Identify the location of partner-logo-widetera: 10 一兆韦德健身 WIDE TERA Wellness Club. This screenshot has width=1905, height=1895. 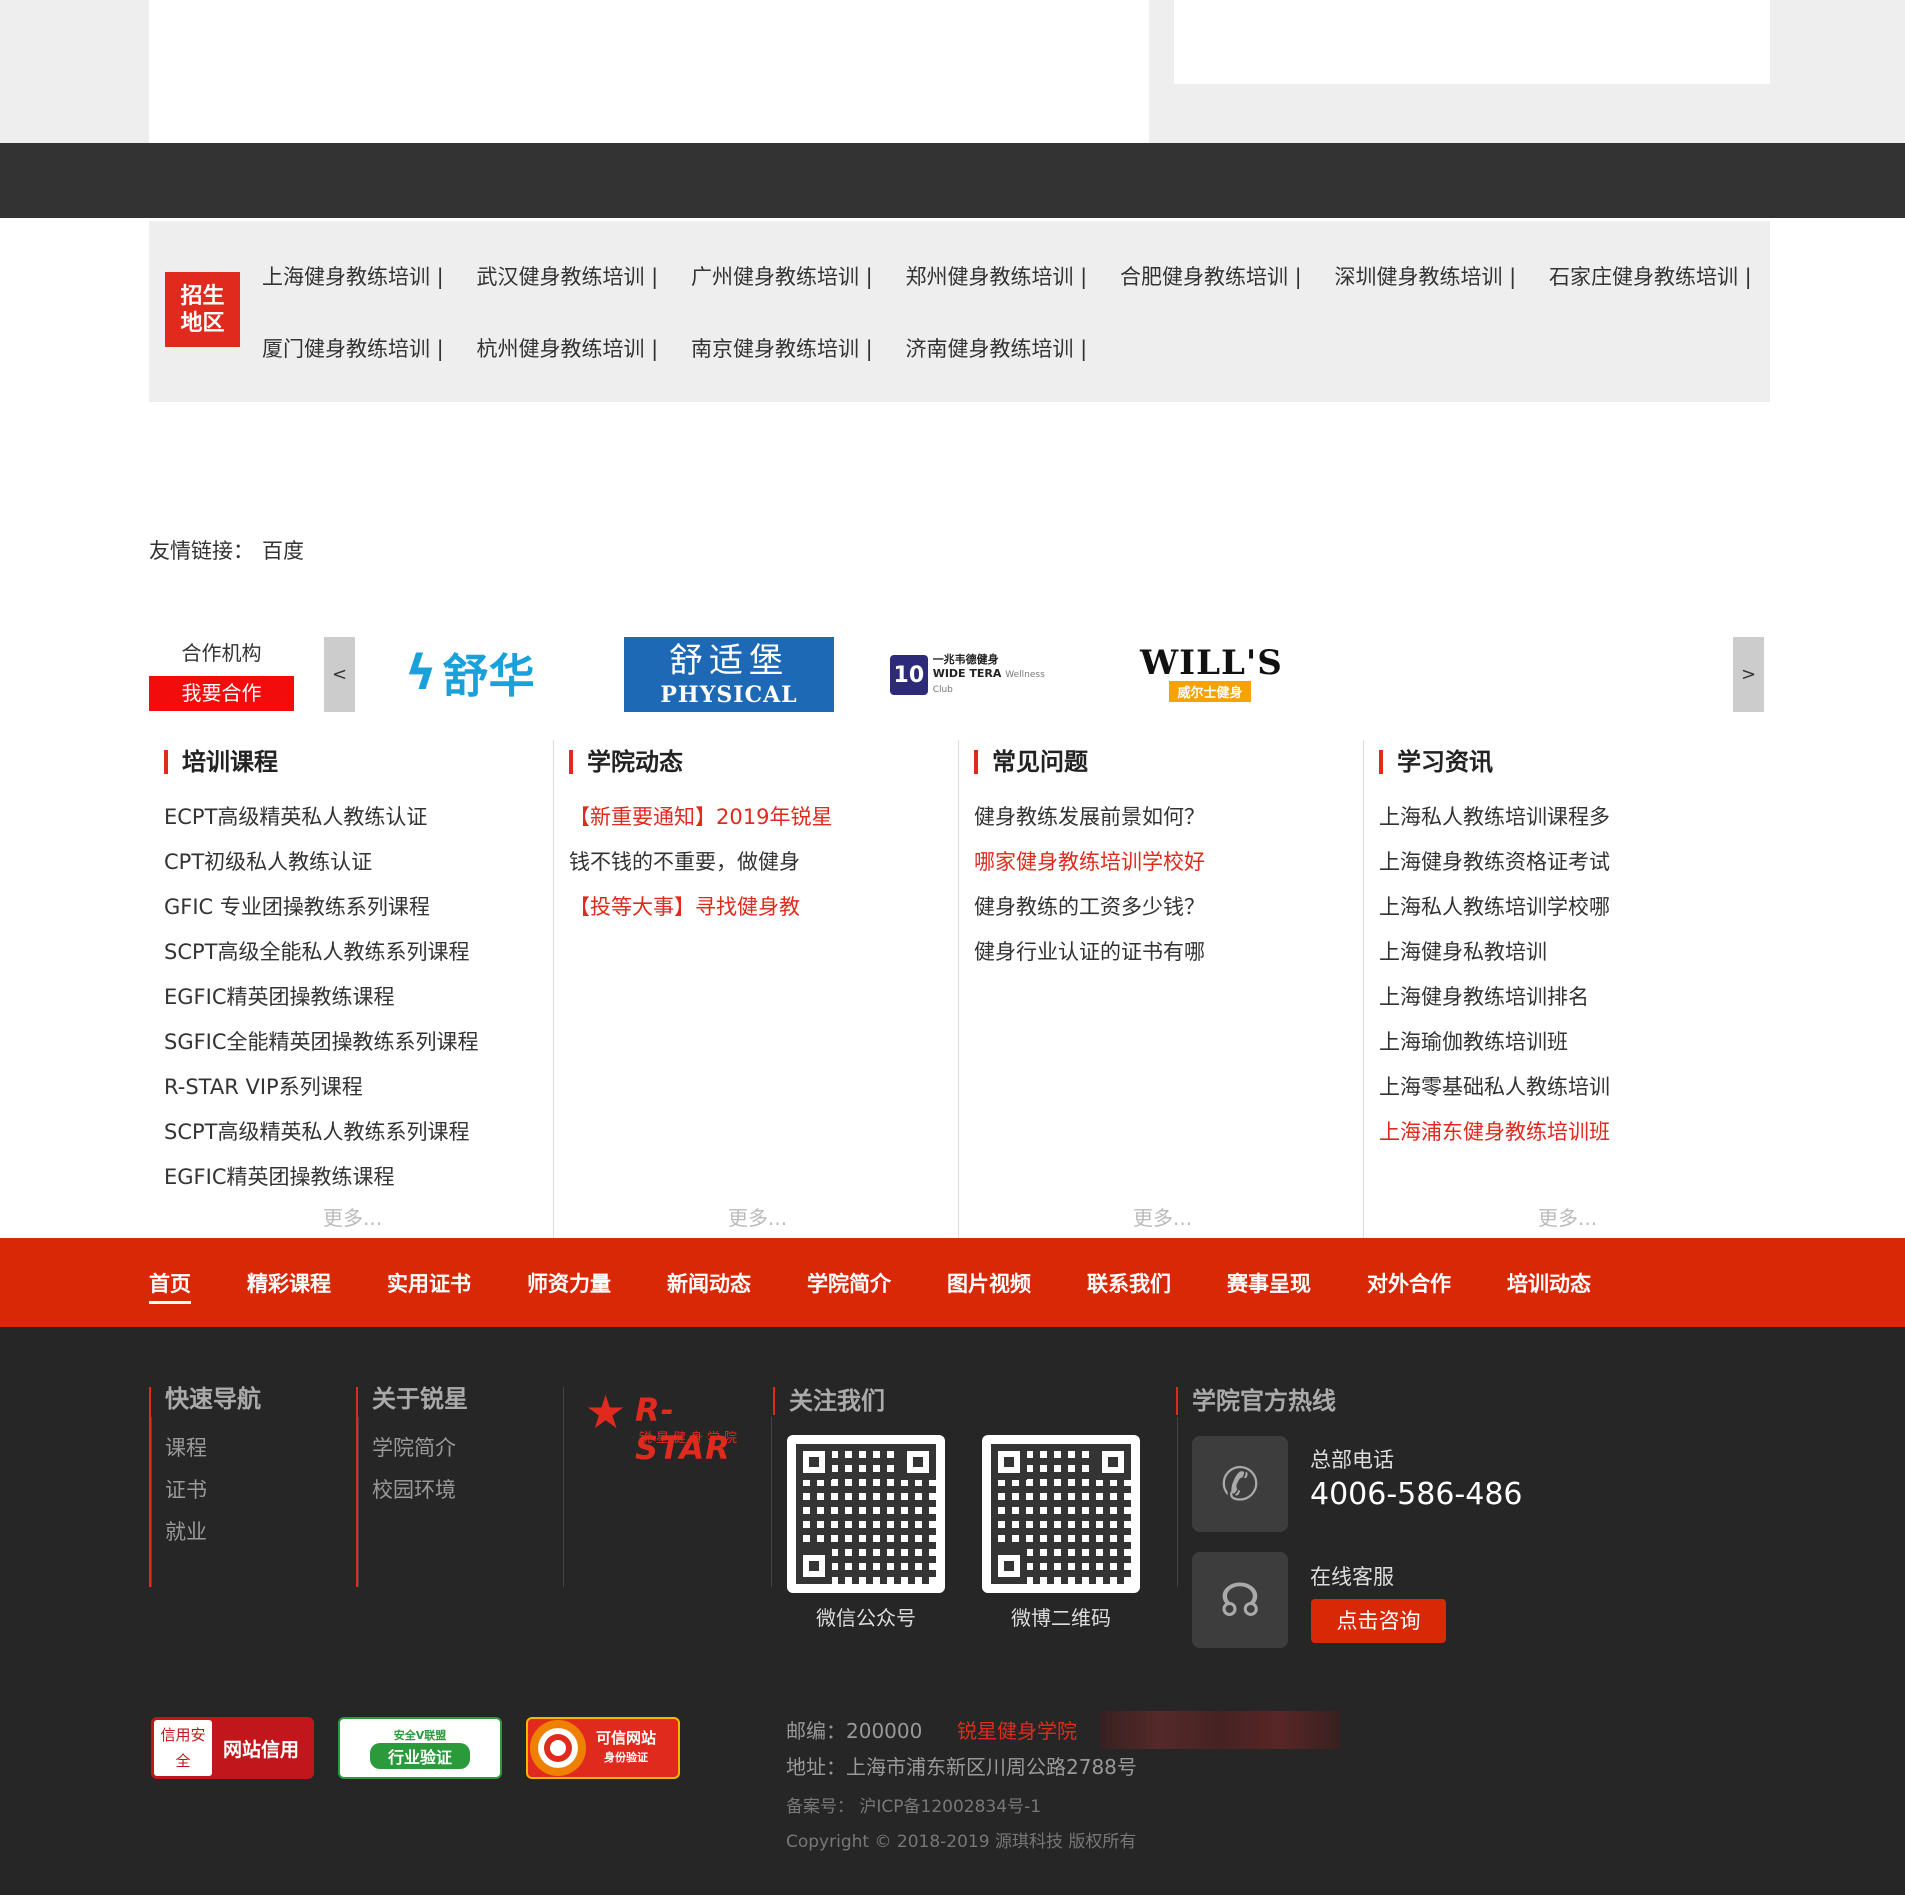
(975, 675).